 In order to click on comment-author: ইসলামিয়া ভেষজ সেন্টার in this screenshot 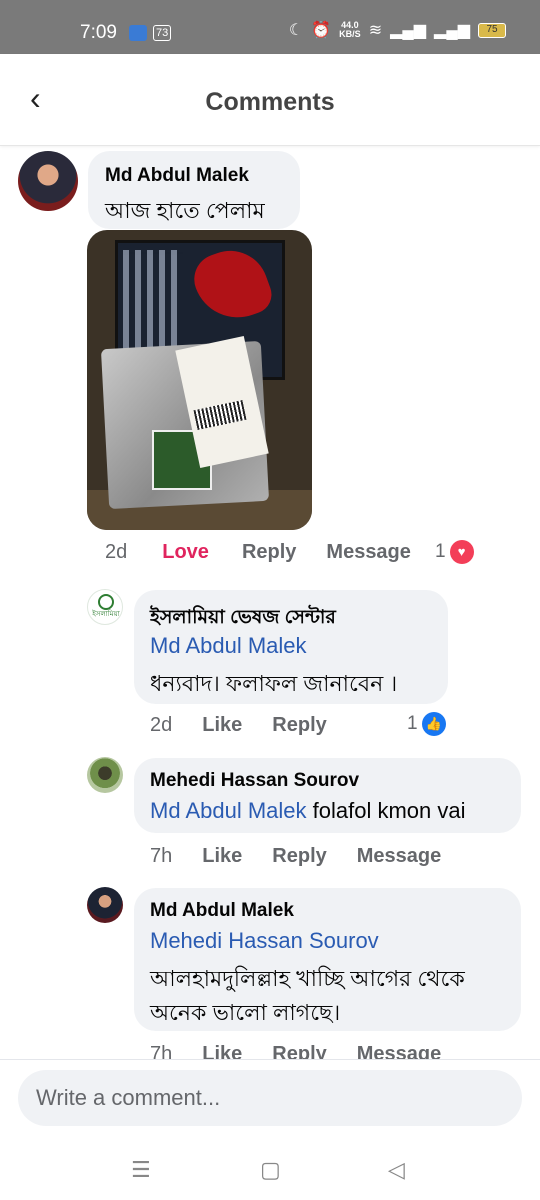, I will do `click(243, 619)`.